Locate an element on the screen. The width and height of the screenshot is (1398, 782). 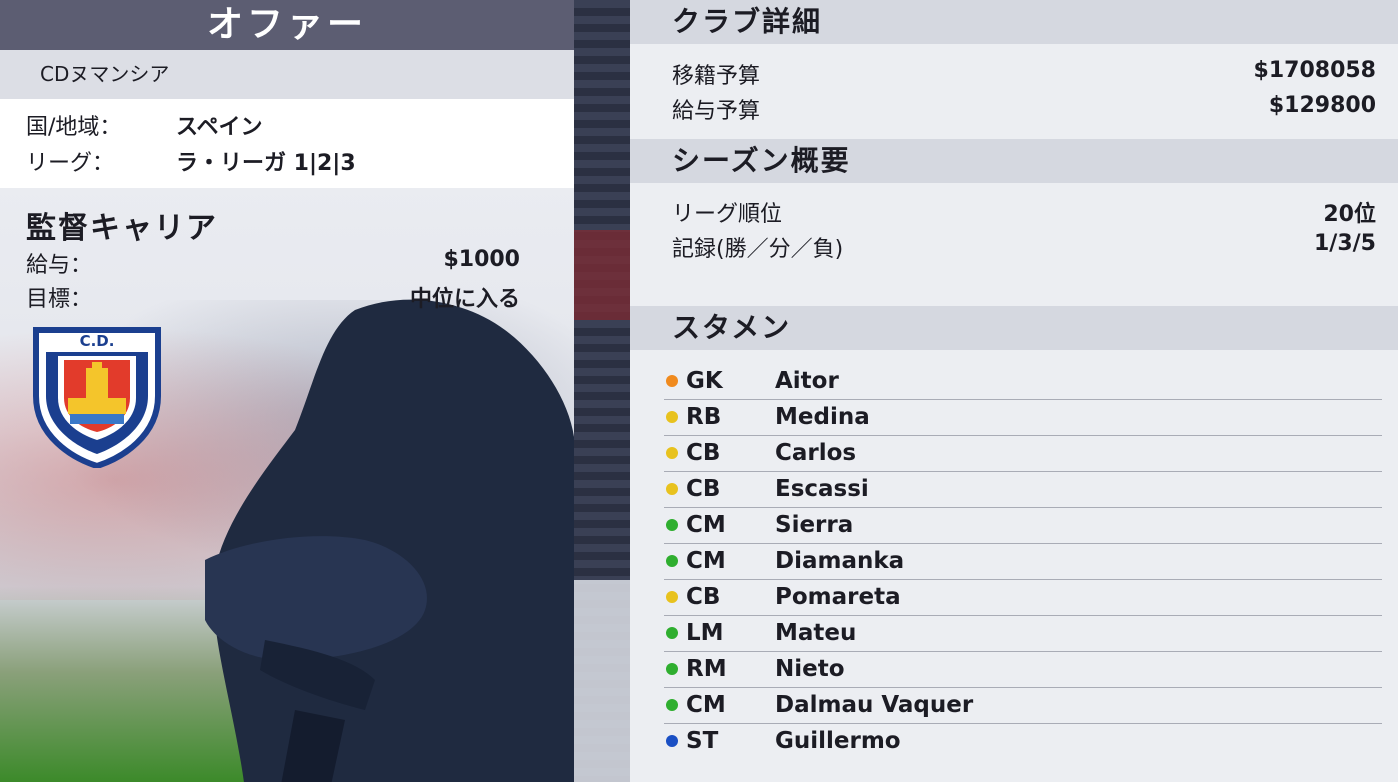
wage-budget-row: 給与予算 $129800 is located at coordinates (1024, 109).